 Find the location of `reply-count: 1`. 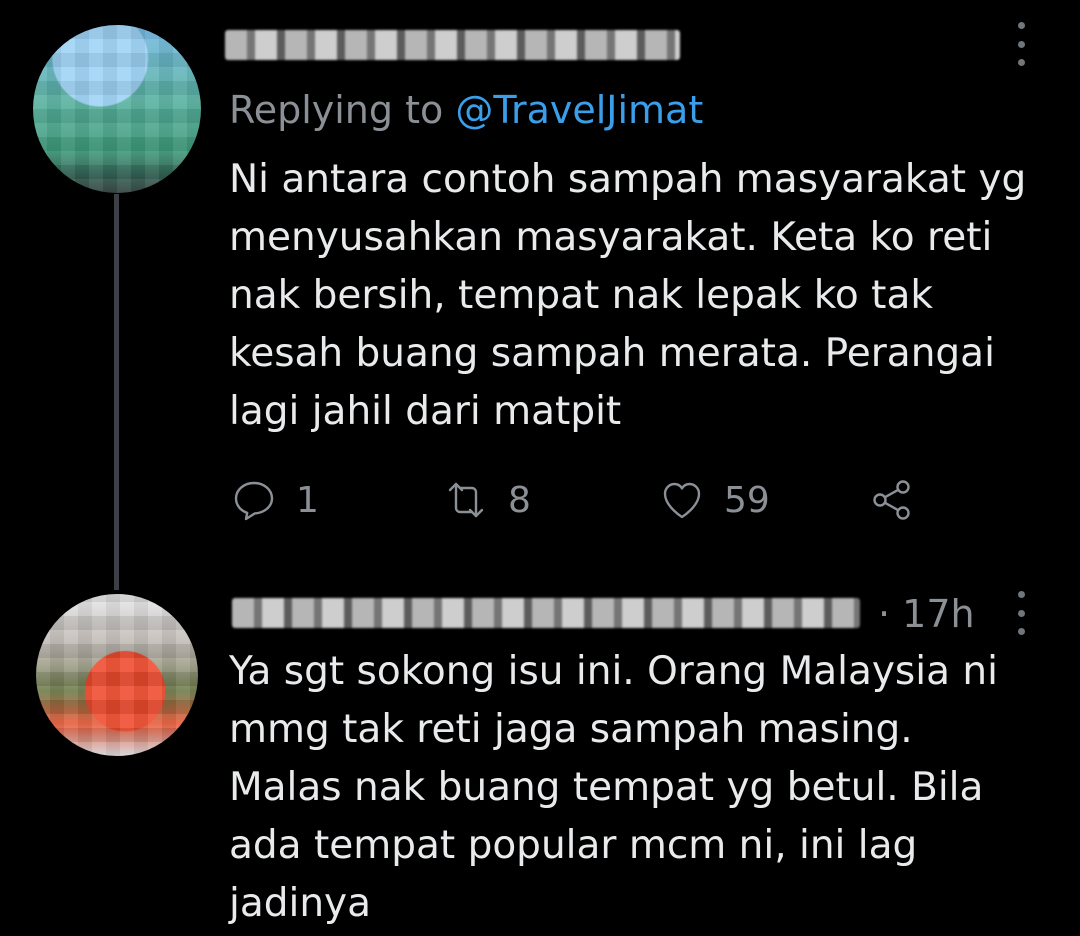

reply-count: 1 is located at coordinates (307, 500).